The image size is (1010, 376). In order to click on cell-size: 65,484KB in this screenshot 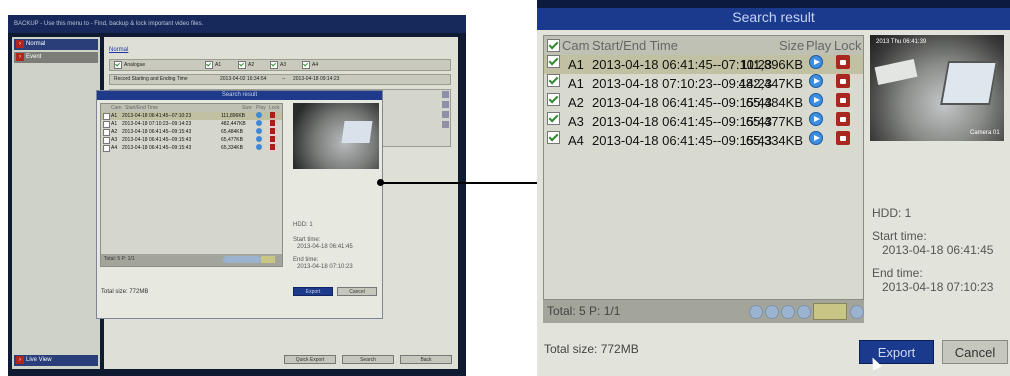, I will do `click(774, 102)`.